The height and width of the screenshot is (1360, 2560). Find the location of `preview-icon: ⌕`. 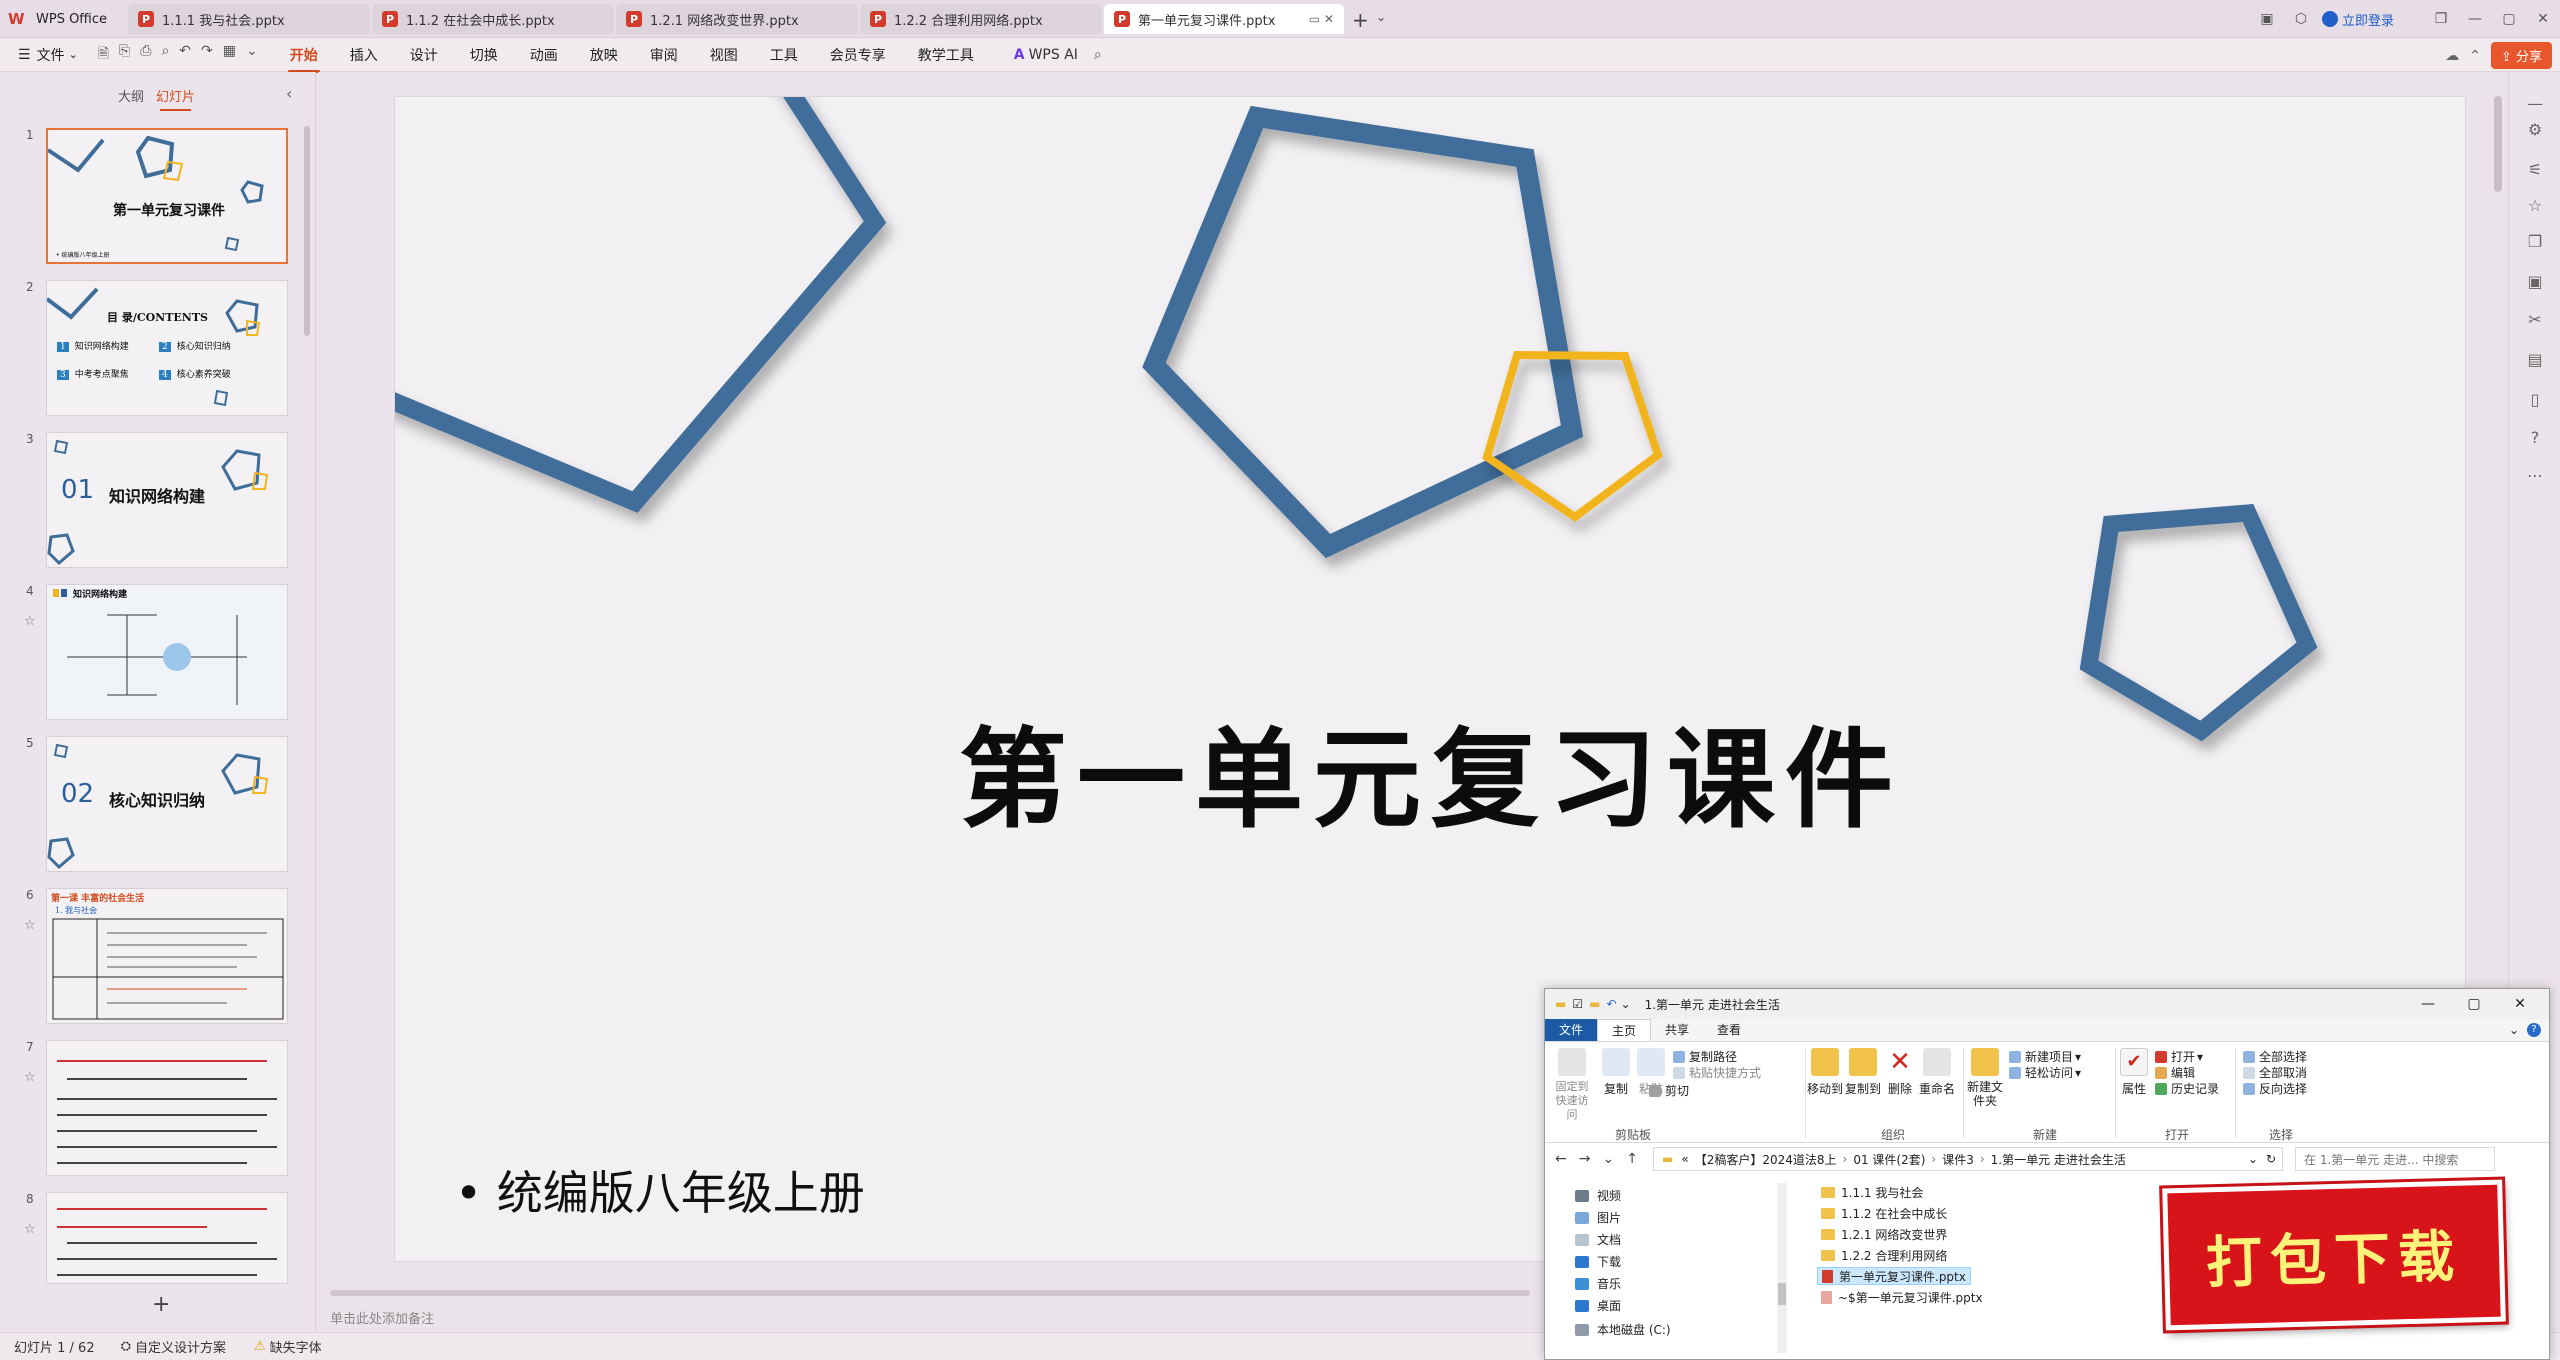

preview-icon: ⌕ is located at coordinates (165, 55).